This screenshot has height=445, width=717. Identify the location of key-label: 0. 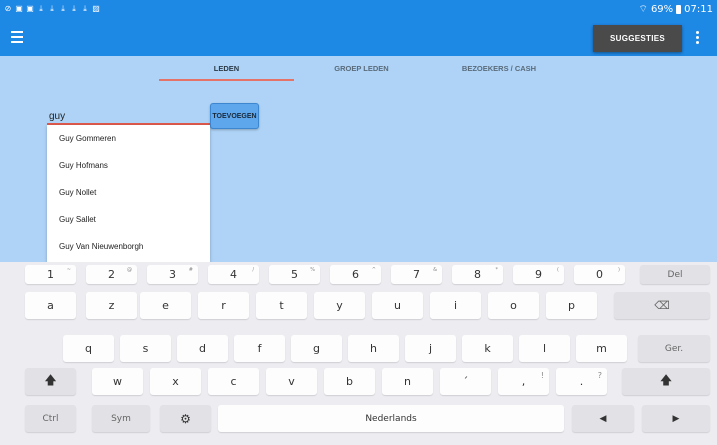
(599, 274).